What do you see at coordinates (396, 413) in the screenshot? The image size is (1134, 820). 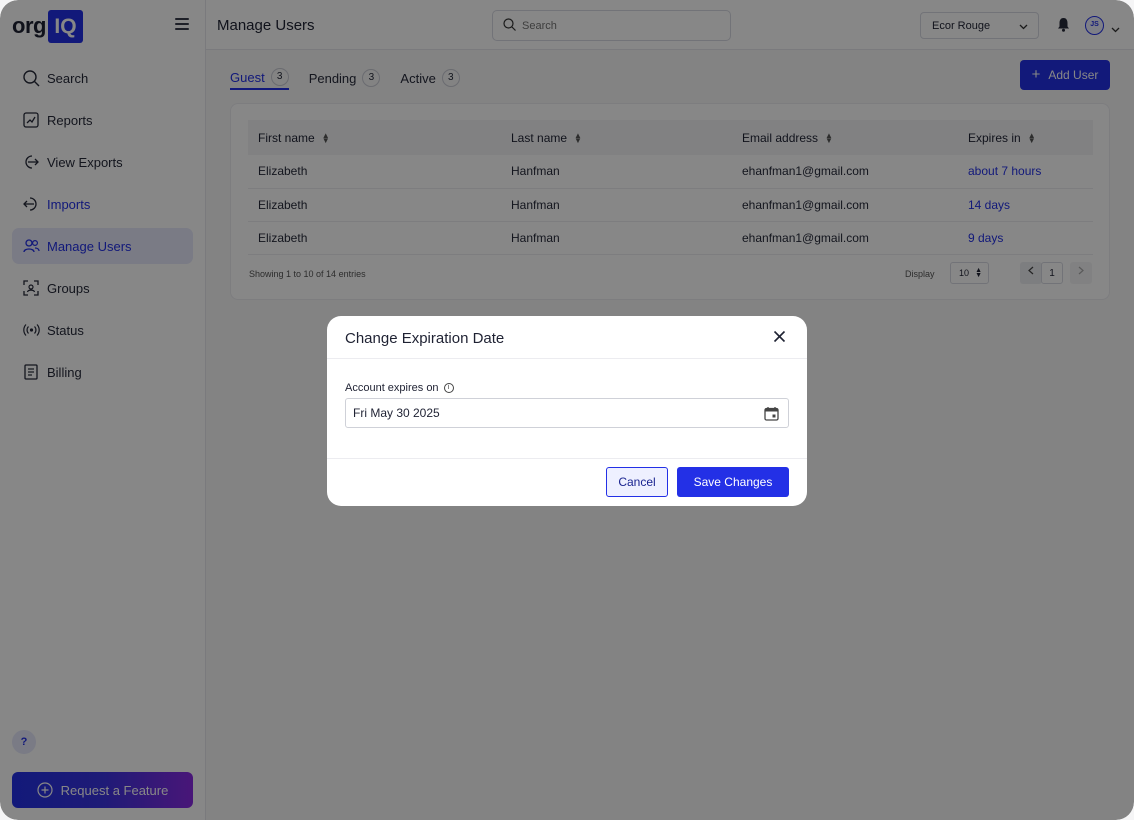 I see `date-value: Fri May 30 2025` at bounding box center [396, 413].